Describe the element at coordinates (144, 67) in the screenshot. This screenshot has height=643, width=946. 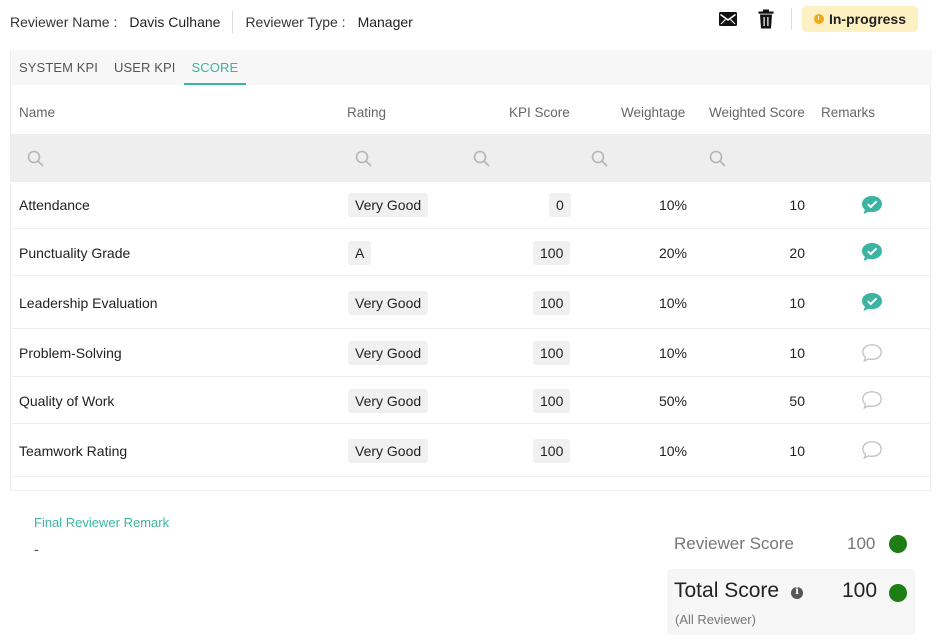
I see `tab-user-kpi: USER KPI` at that location.